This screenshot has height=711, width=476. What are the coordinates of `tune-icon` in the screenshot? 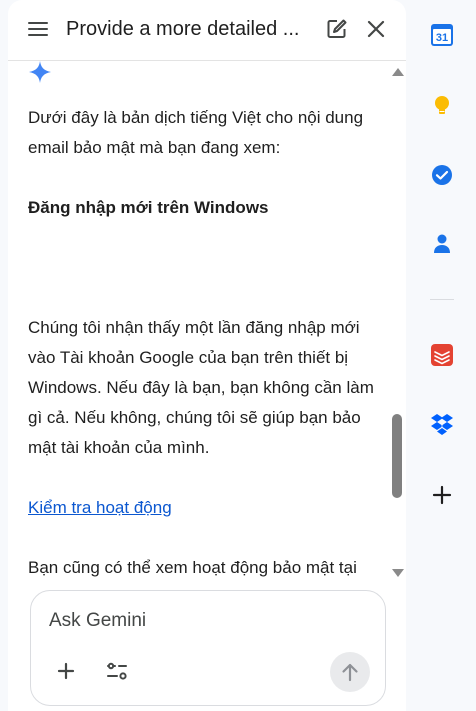 It's located at (117, 671).